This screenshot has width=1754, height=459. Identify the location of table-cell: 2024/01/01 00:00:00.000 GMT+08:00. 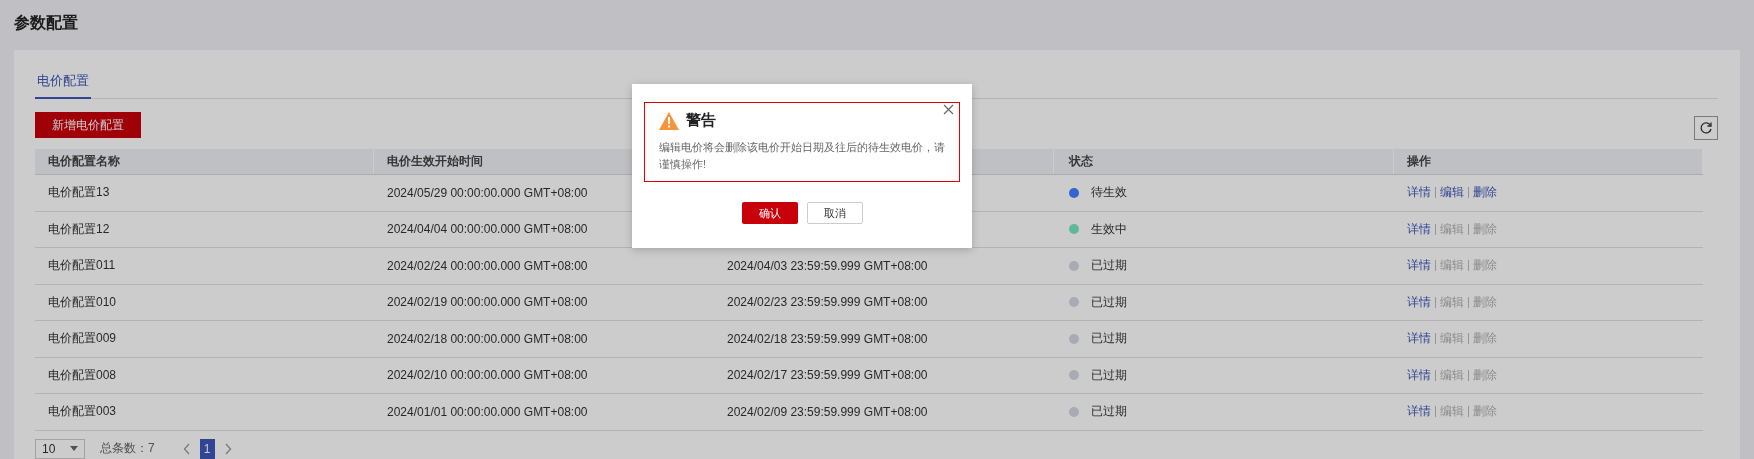
(487, 411).